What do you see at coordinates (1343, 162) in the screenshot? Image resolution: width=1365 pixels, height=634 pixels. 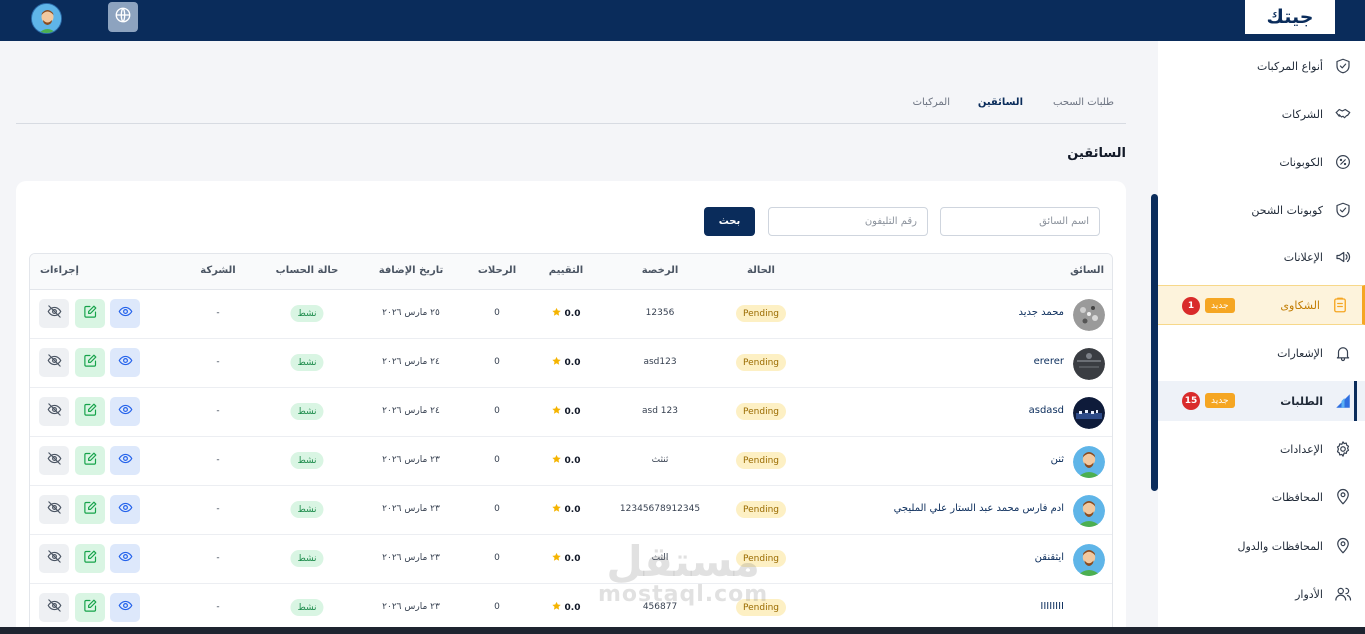 I see `percent-badge-icon` at bounding box center [1343, 162].